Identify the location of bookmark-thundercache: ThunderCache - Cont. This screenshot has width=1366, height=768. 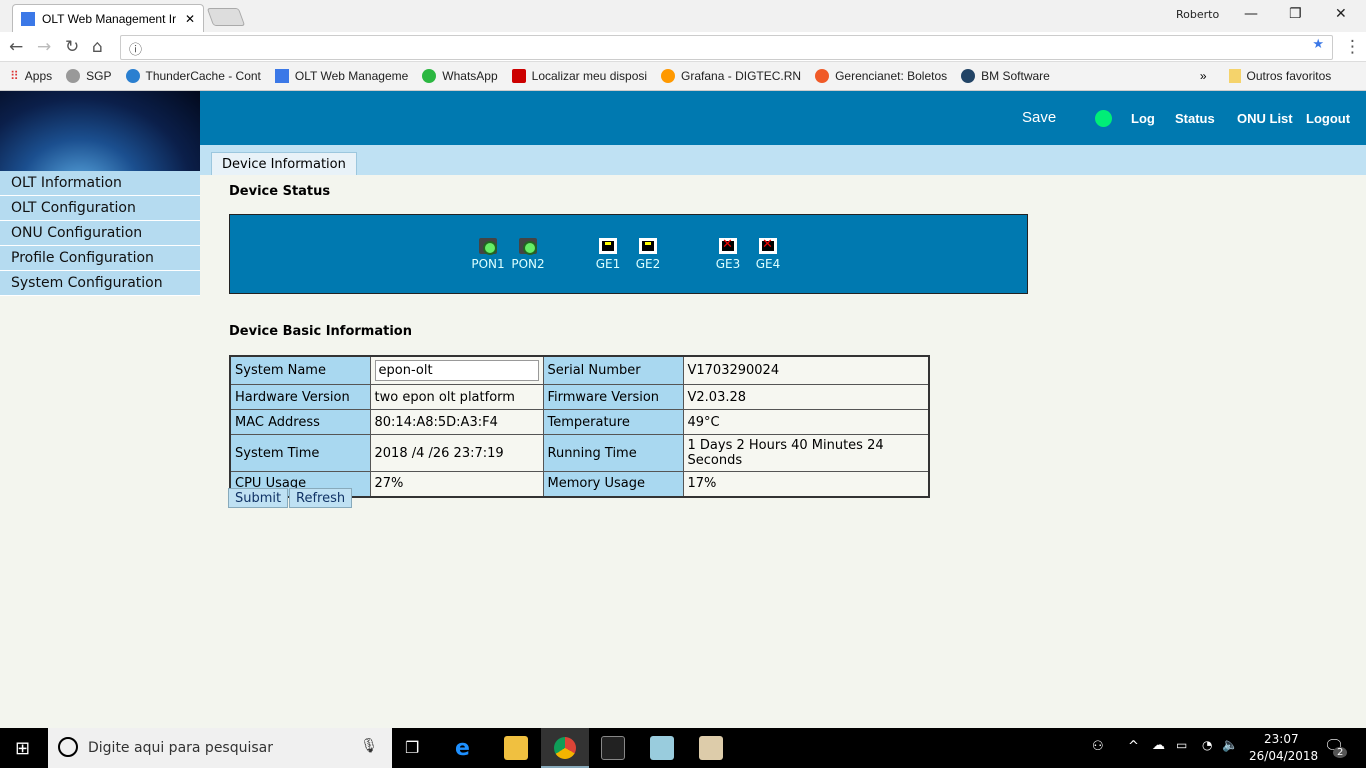
(193, 76).